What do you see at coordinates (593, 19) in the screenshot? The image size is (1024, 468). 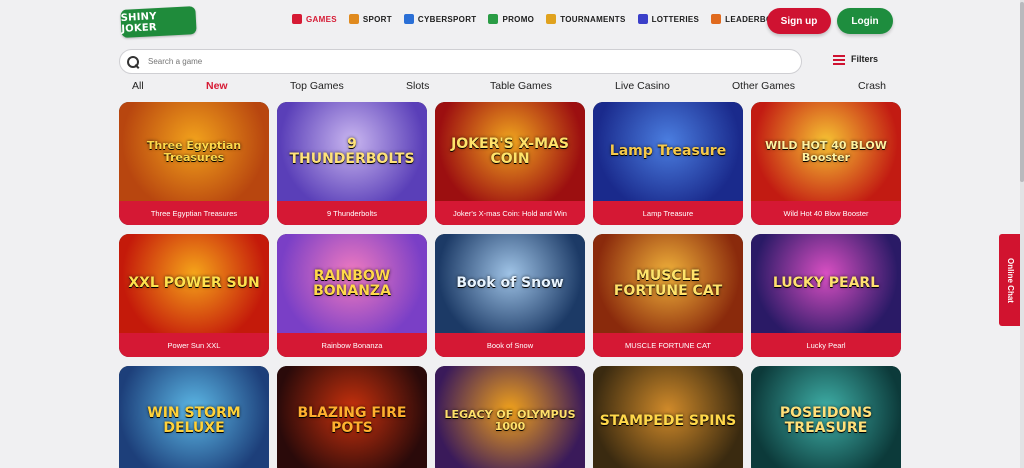 I see `nav-label: TOURNAMENTS` at bounding box center [593, 19].